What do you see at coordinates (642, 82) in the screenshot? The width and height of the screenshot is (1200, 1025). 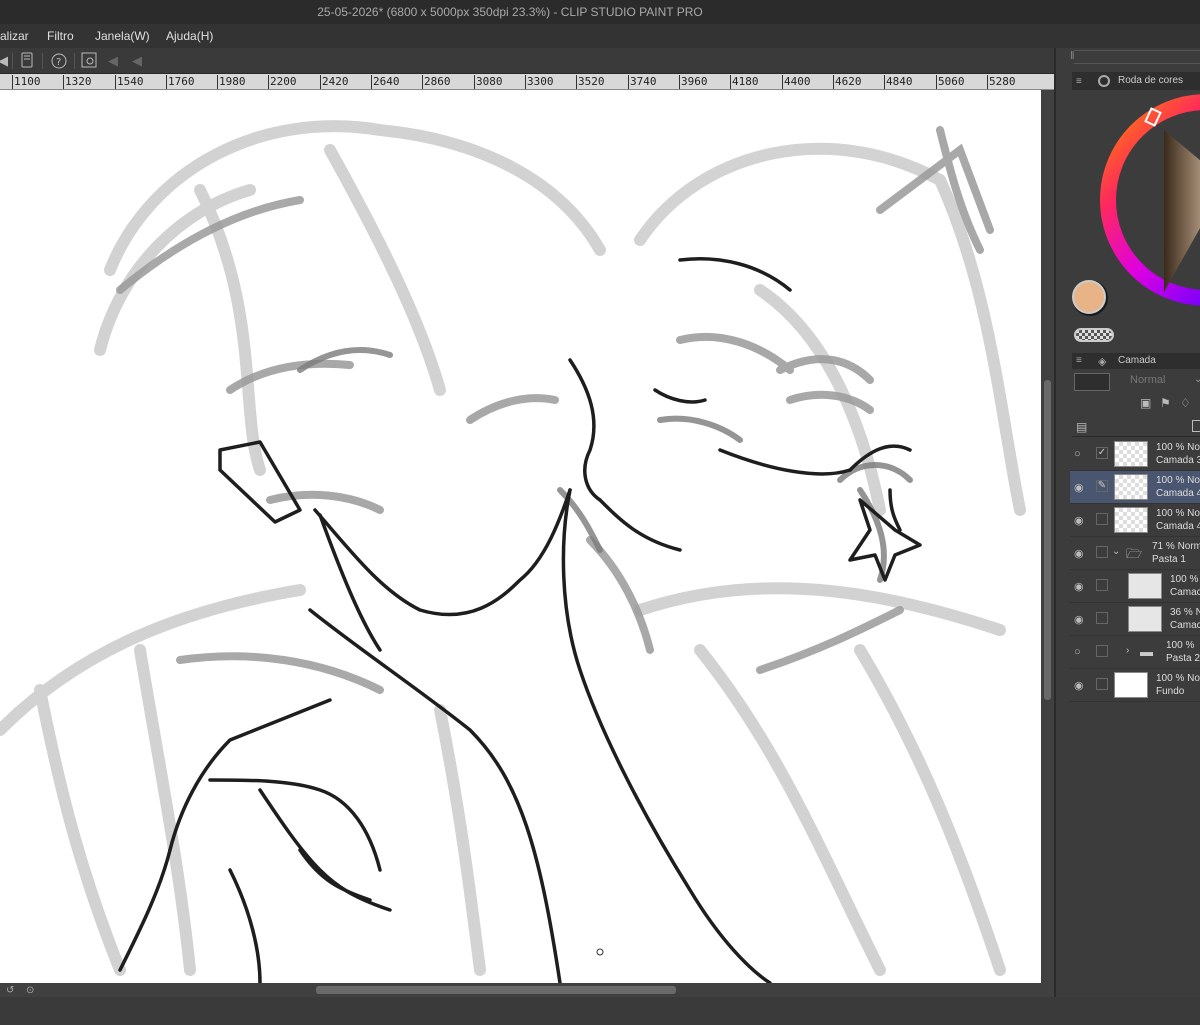 I see `ruler-mark: 3740` at bounding box center [642, 82].